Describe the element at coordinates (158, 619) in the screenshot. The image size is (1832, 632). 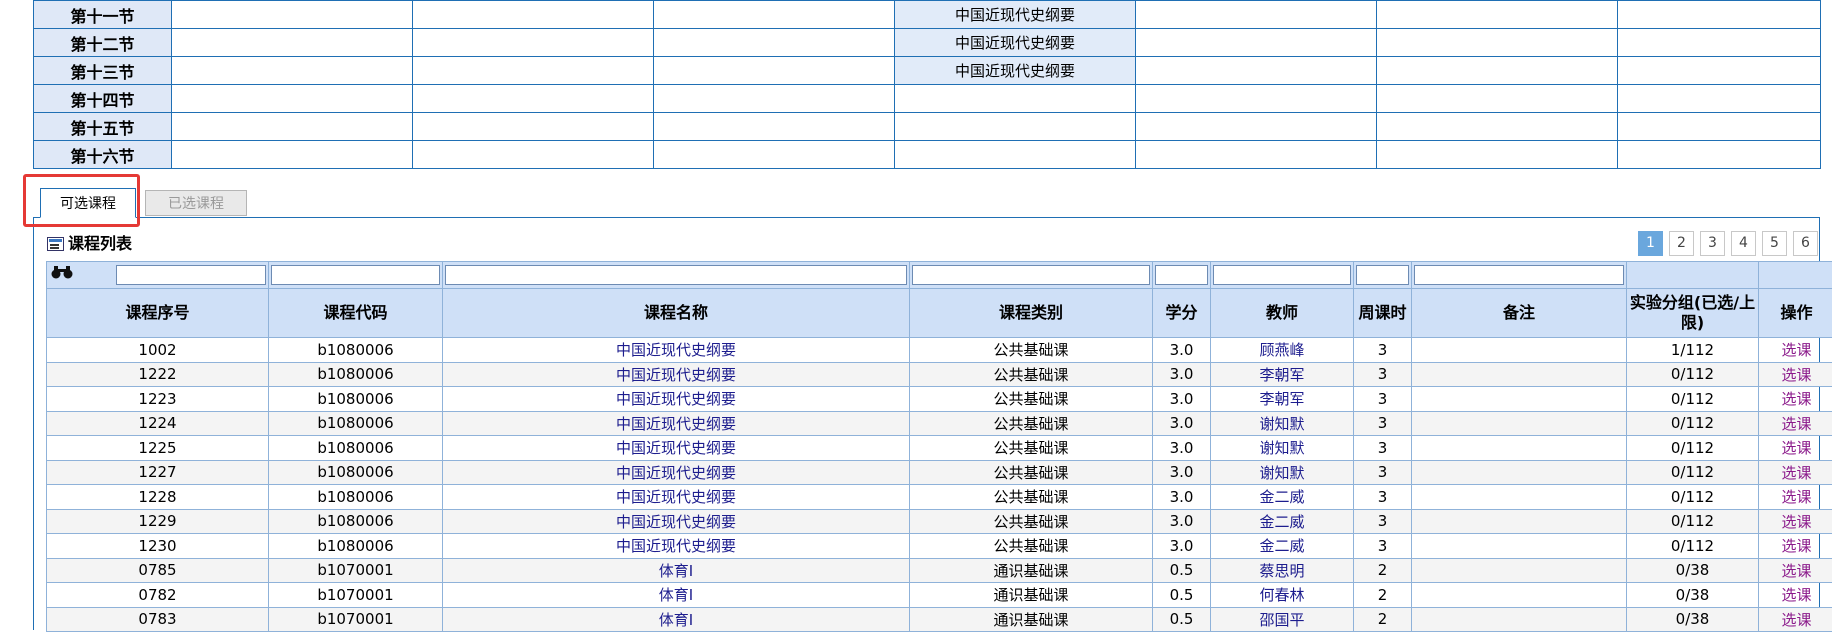
I see `table-cell: 0783` at that location.